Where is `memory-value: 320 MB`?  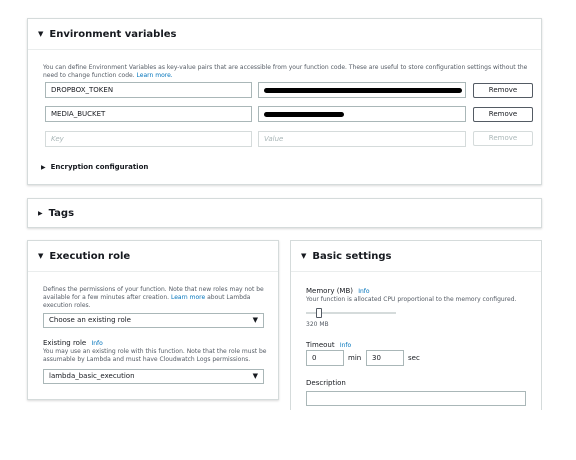 memory-value: 320 MB is located at coordinates (317, 324).